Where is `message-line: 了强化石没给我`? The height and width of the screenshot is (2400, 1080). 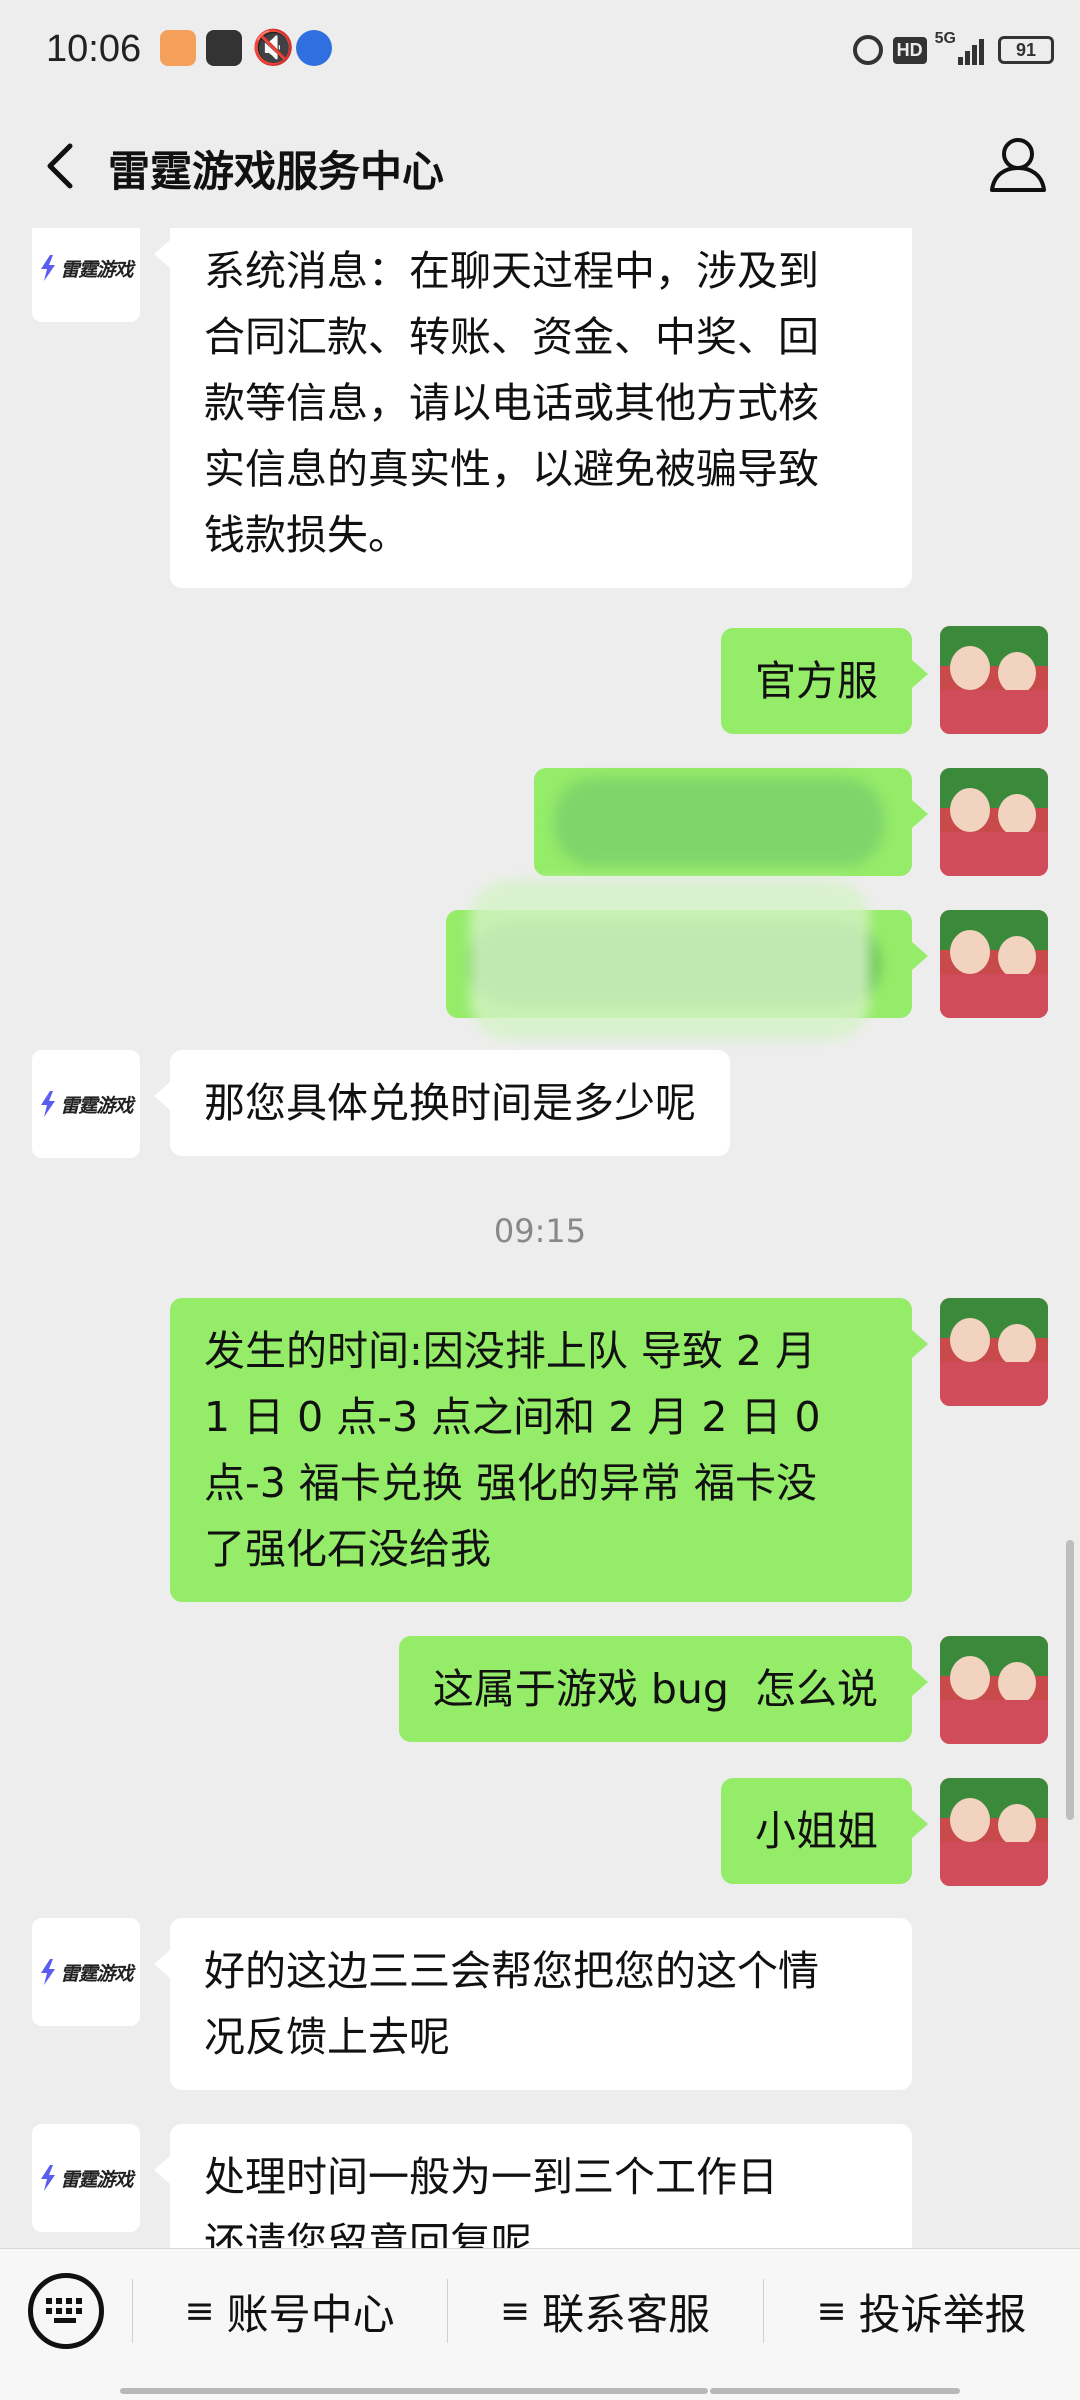
message-line: 了强化石没给我 is located at coordinates (347, 1549).